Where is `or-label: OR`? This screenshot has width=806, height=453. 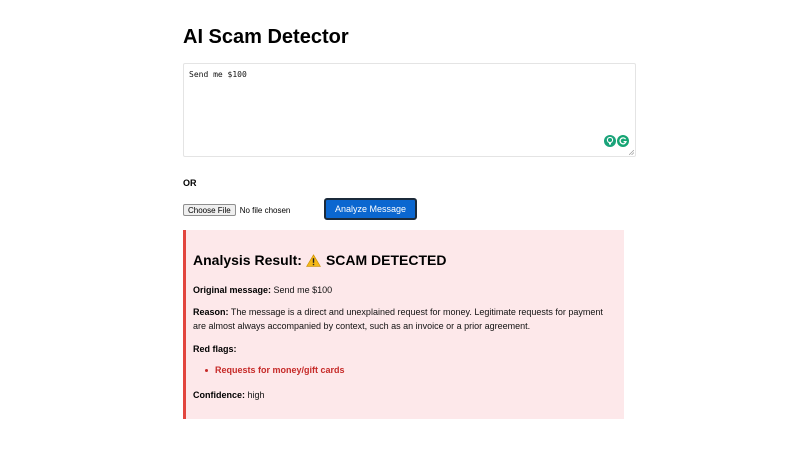 or-label: OR is located at coordinates (190, 183).